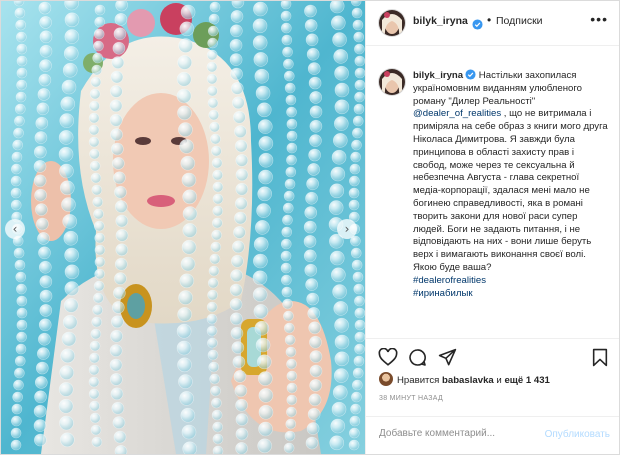  What do you see at coordinates (388, 359) in the screenshot?
I see `heart-icon` at bounding box center [388, 359].